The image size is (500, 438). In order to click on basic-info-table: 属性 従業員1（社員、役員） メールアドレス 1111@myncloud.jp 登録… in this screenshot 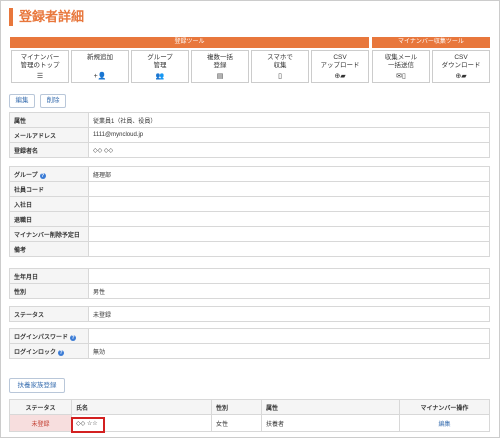, I will do `click(249, 135)`.